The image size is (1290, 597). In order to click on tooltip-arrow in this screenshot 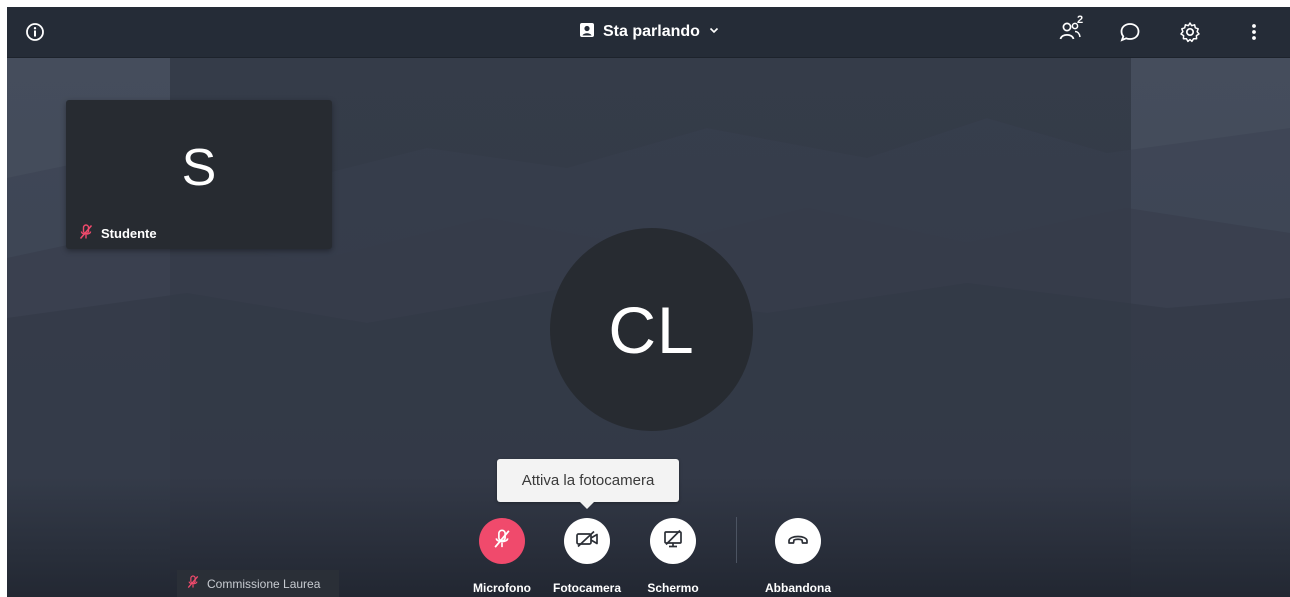, I will do `click(587, 505)`.